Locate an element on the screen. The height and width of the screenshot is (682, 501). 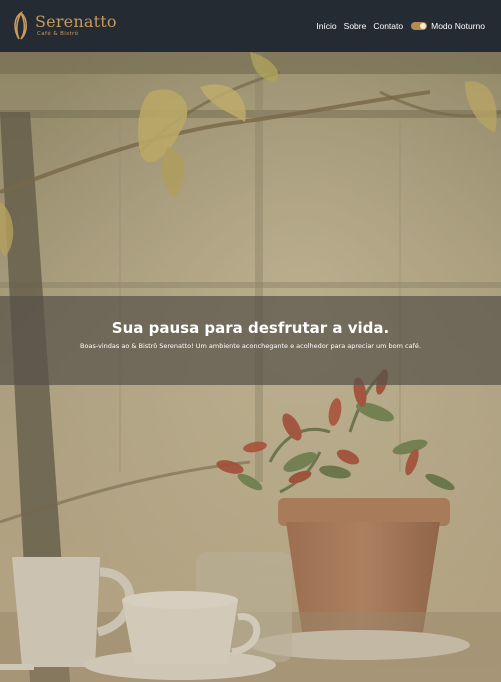
main-nav: Início Sobre Contato Modo Noturno is located at coordinates (400, 26).